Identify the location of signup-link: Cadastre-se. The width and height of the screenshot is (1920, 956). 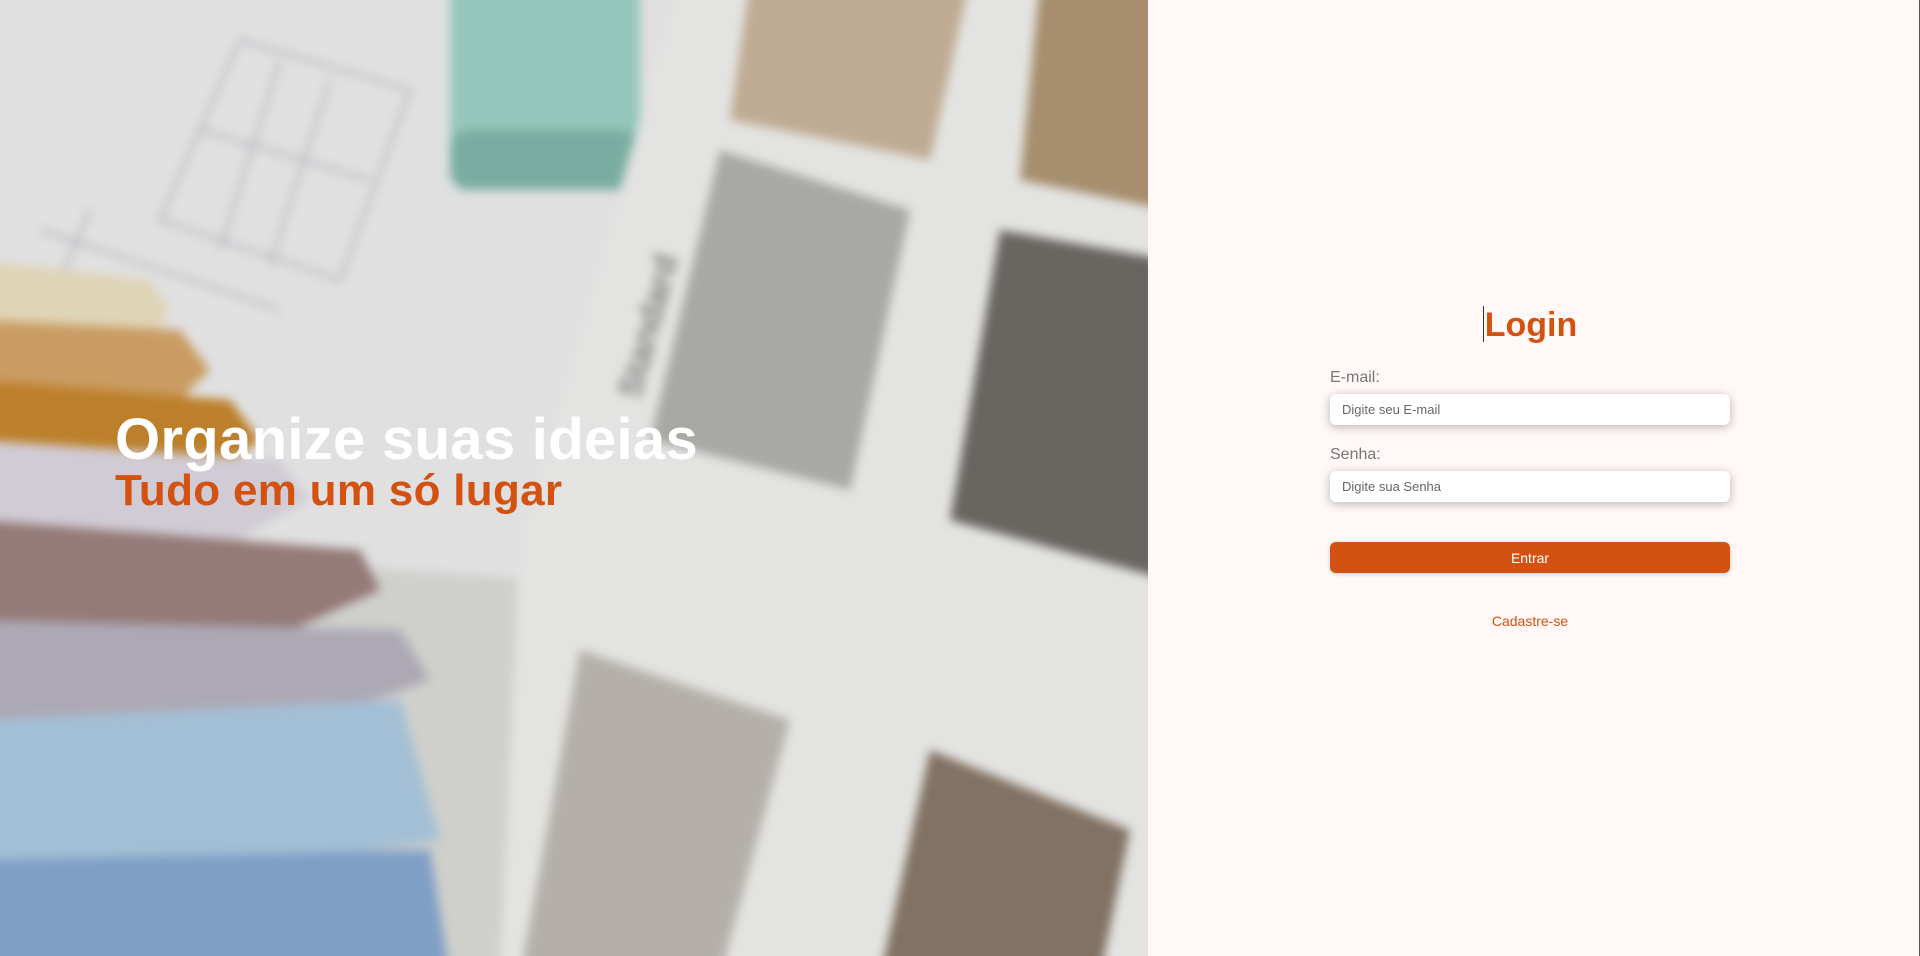
(1530, 621).